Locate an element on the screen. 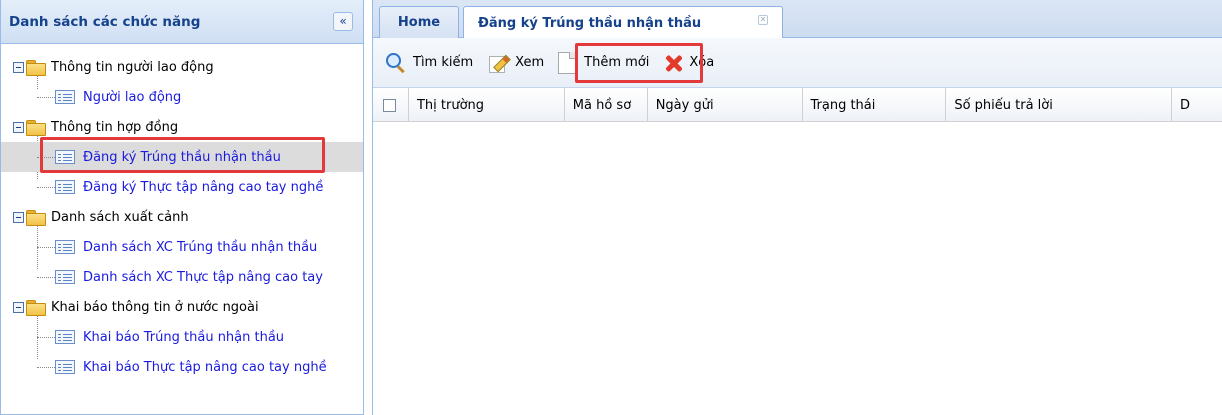 Image resolution: width=1222 pixels, height=415 pixels. column-header-file-code: Mã hồ sơ is located at coordinates (606, 105).